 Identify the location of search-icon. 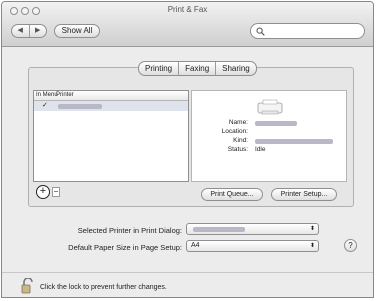
(260, 31).